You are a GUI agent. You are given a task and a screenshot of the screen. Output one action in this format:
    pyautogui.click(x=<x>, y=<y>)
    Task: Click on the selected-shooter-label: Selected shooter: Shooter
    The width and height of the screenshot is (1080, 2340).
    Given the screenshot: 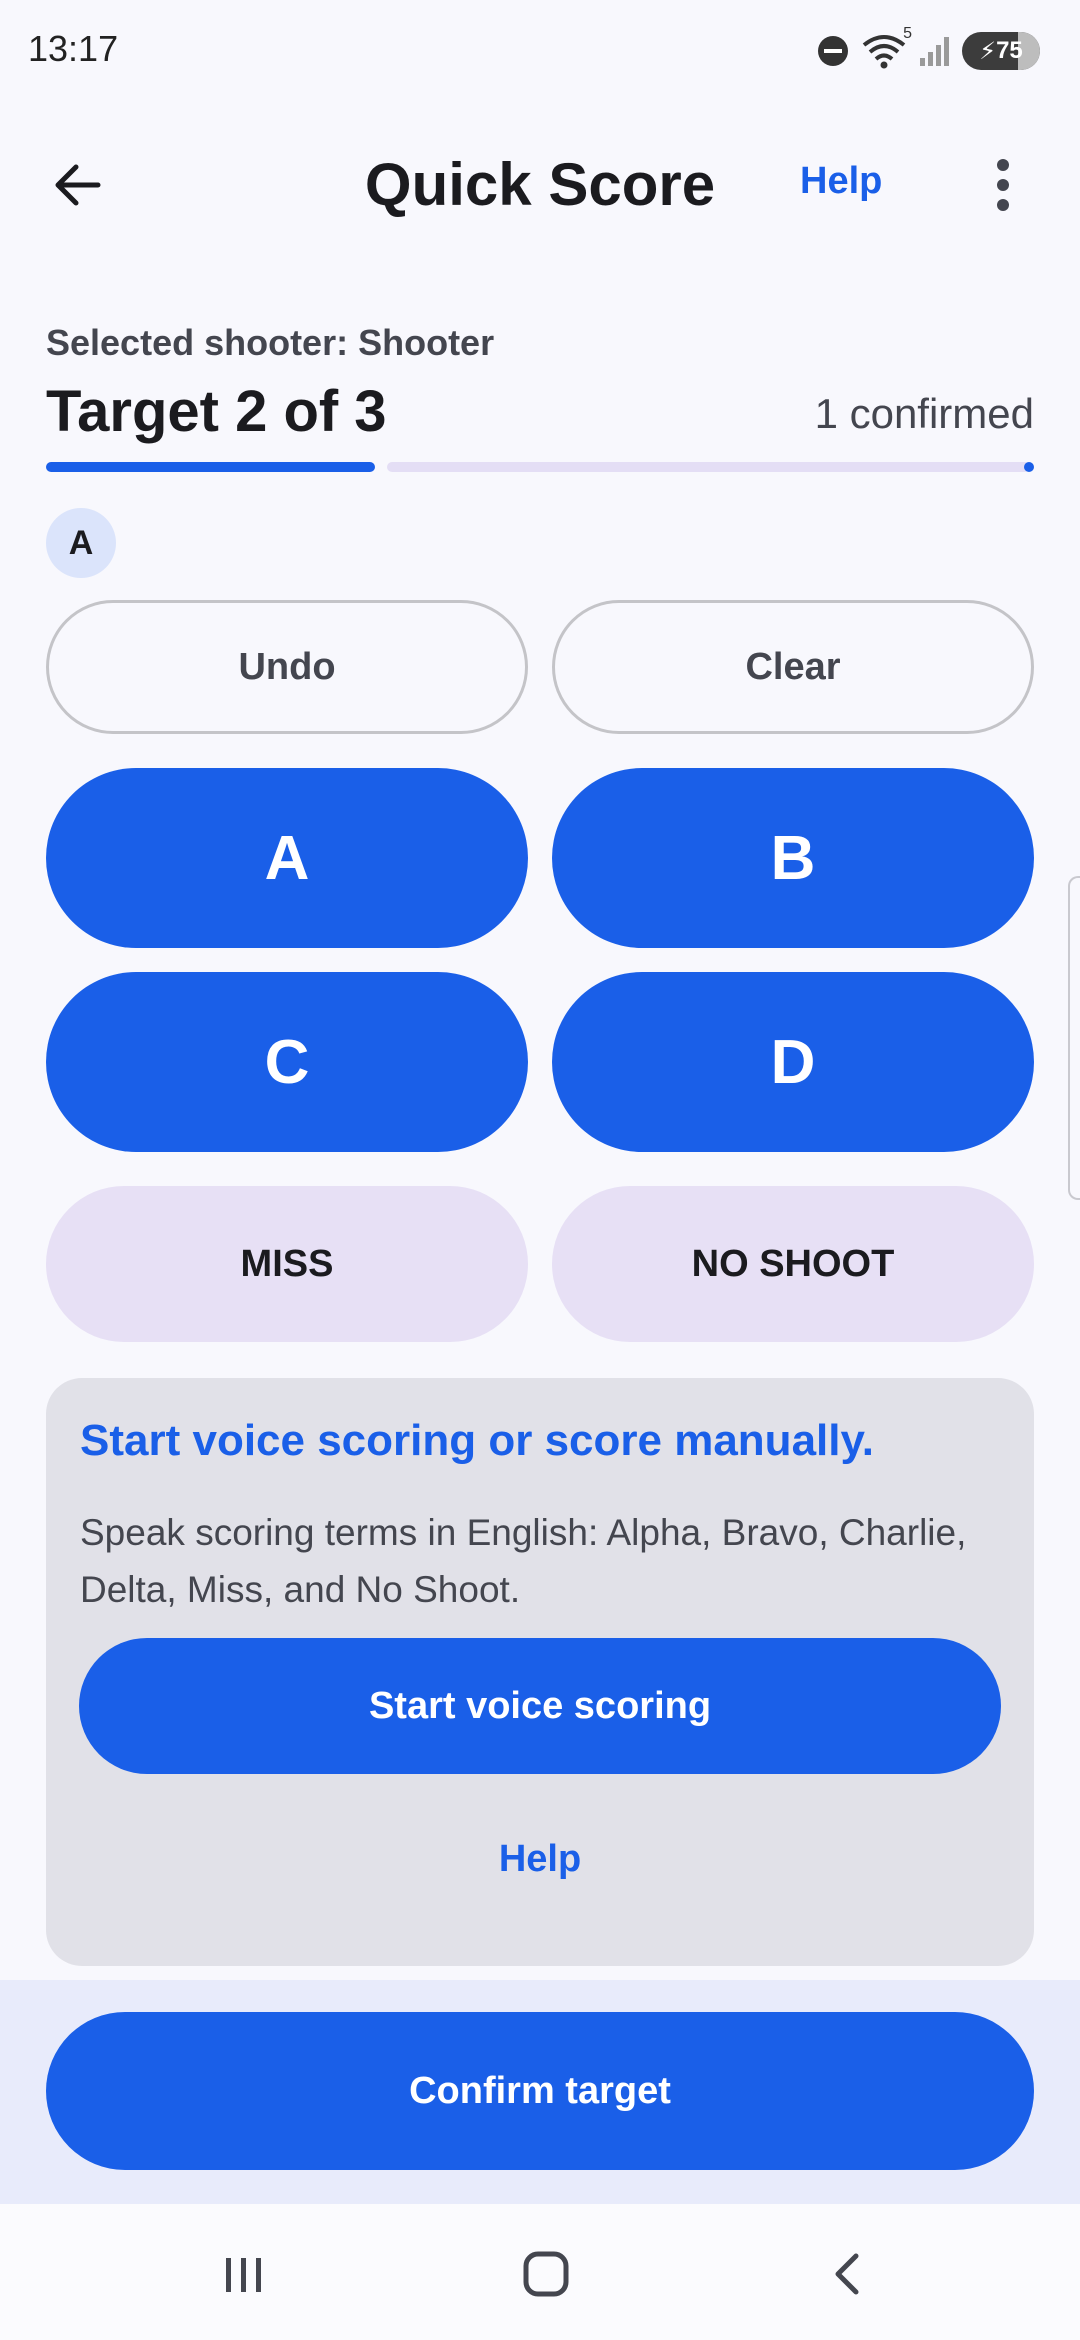 What is the action you would take?
    pyautogui.click(x=270, y=342)
    